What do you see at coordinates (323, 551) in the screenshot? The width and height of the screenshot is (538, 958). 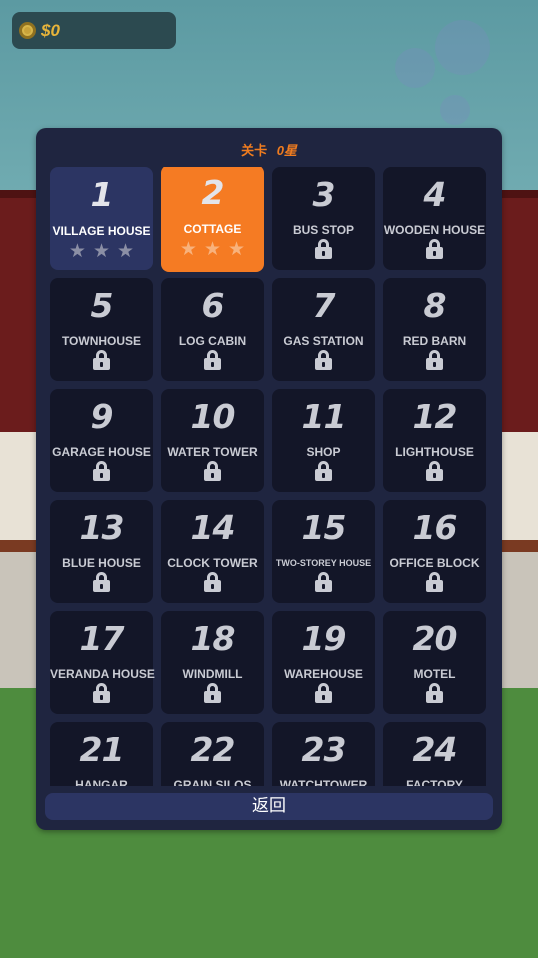 I see `level-tile-15: 15 TWO-STOREY HOUSE` at bounding box center [323, 551].